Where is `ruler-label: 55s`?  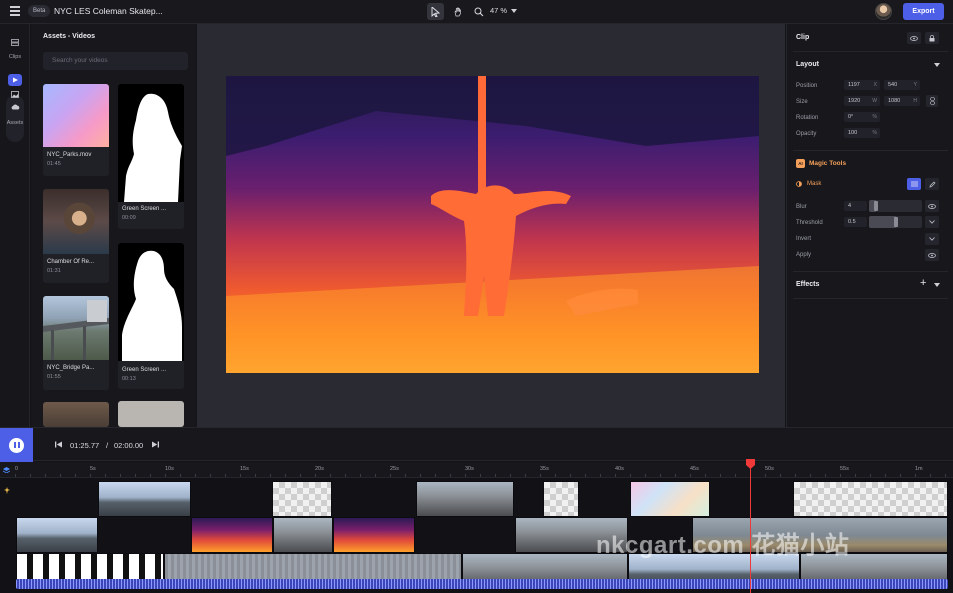
ruler-label: 55s is located at coordinates (844, 469).